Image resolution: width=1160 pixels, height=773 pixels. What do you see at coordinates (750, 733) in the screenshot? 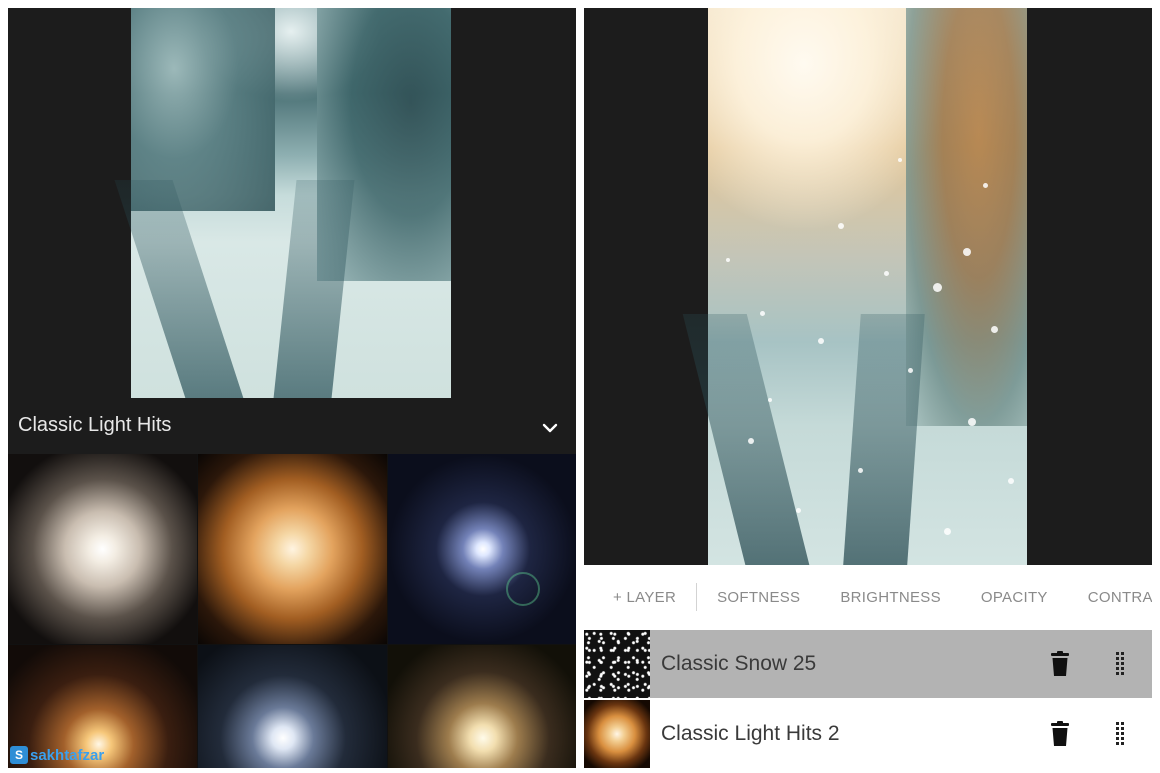
I see `layer-name: Classic Light Hits 2` at bounding box center [750, 733].